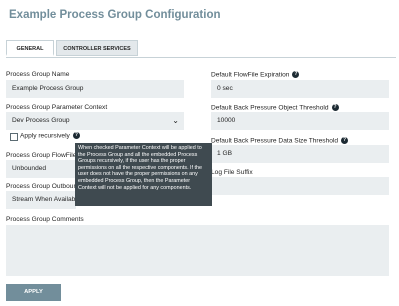 The height and width of the screenshot is (306, 399). What do you see at coordinates (41, 120) in the screenshot?
I see `parameter-context-value: Dev Process Group` at bounding box center [41, 120].